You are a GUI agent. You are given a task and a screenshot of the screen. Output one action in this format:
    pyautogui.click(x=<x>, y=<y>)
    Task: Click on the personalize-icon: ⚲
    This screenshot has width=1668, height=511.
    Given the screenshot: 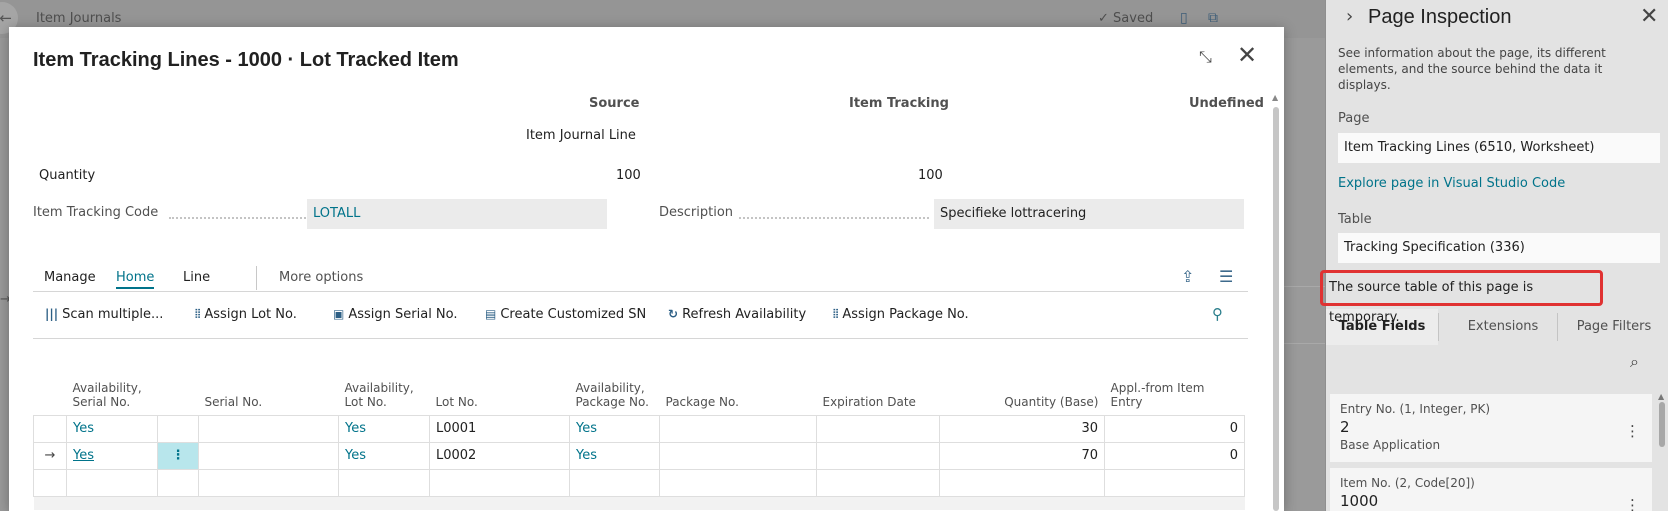 What is the action you would take?
    pyautogui.click(x=1217, y=314)
    